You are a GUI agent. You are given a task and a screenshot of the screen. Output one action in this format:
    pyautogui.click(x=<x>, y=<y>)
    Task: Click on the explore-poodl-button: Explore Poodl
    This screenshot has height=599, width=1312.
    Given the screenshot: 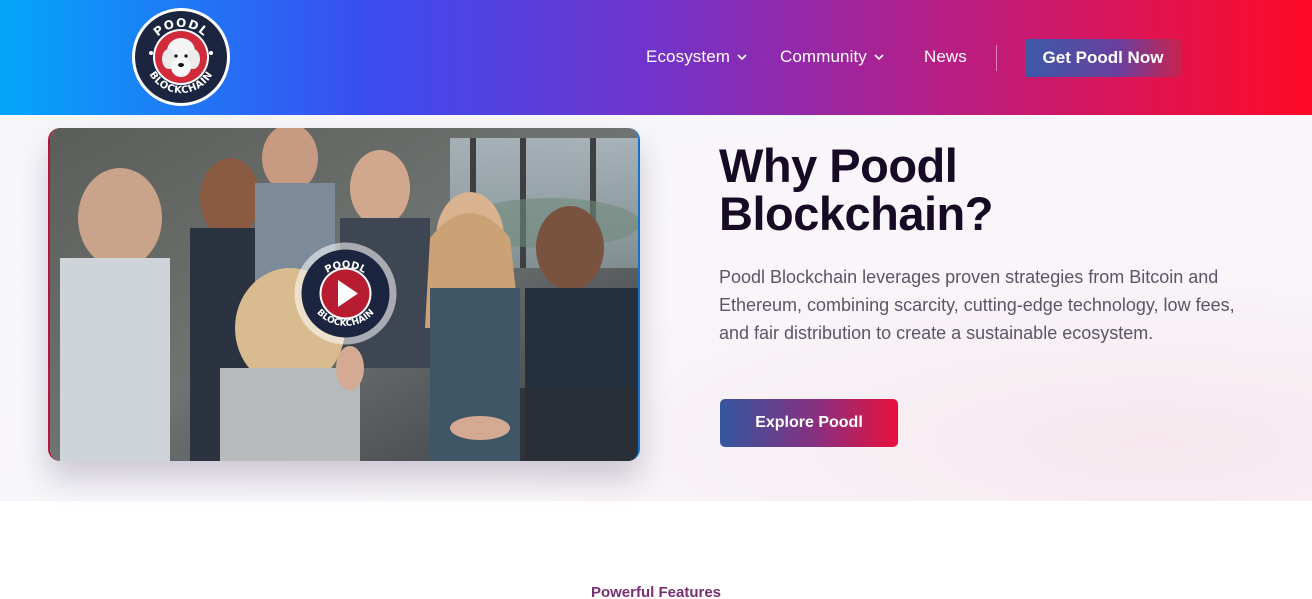 What is the action you would take?
    pyautogui.click(x=809, y=423)
    